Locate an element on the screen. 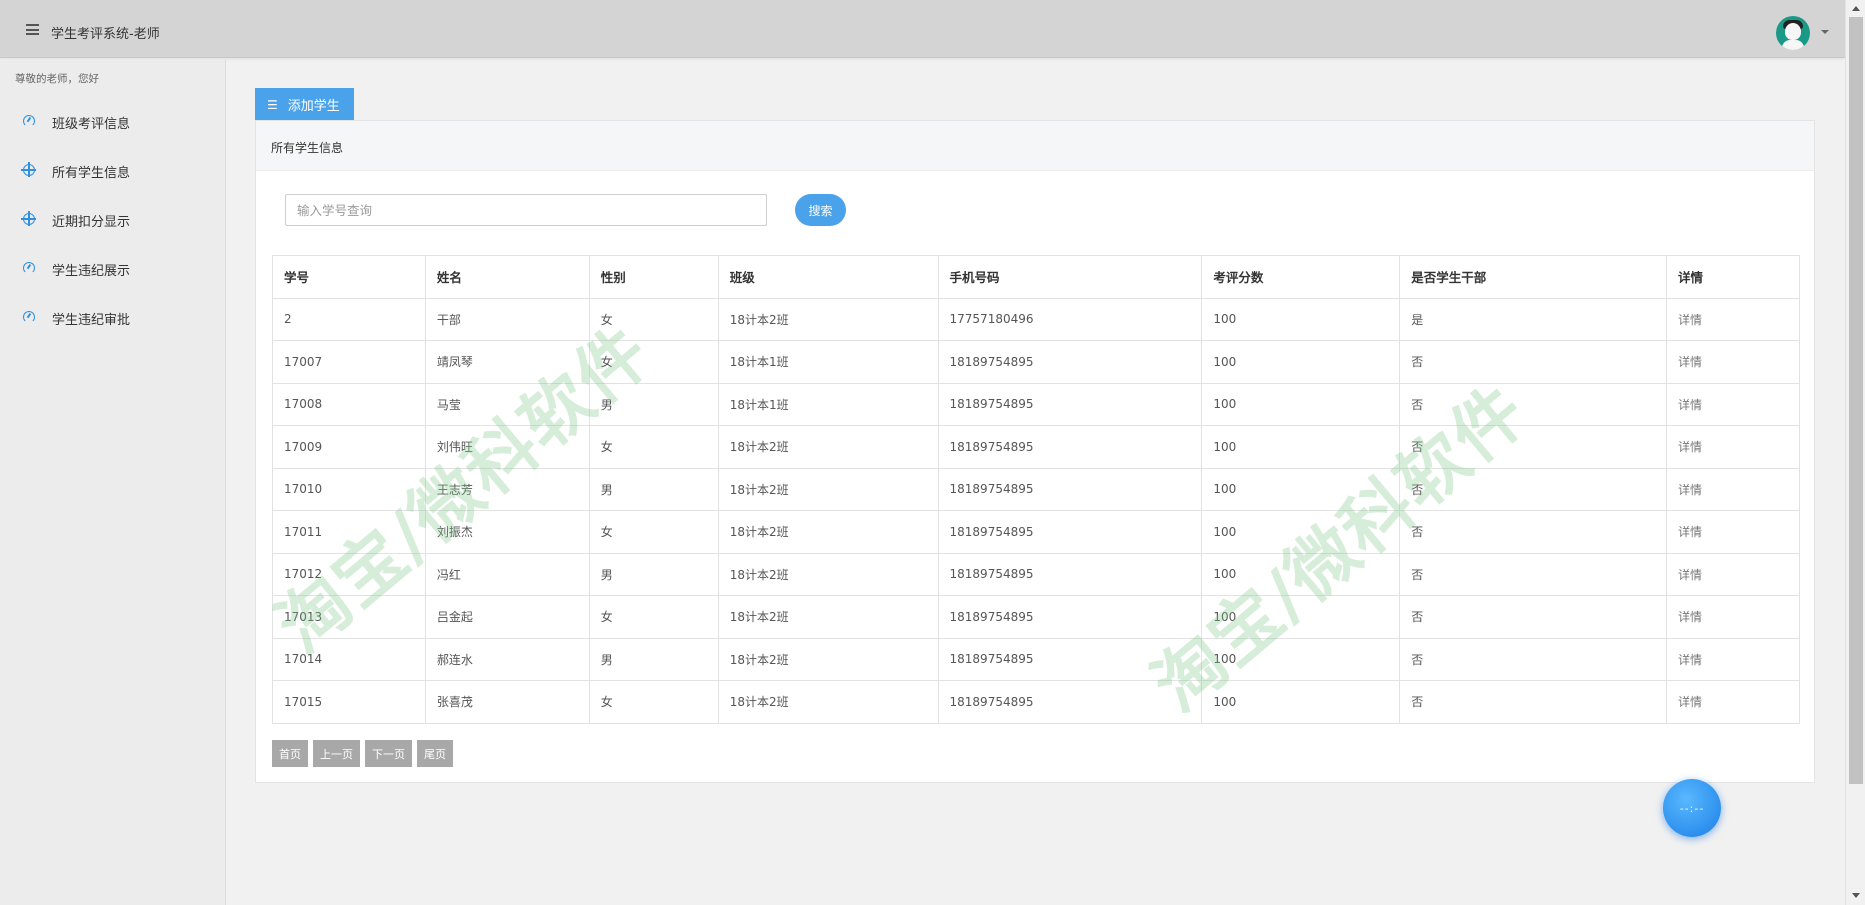 This screenshot has width=1865, height=905. table-cell: 17757180496 is located at coordinates (1070, 319).